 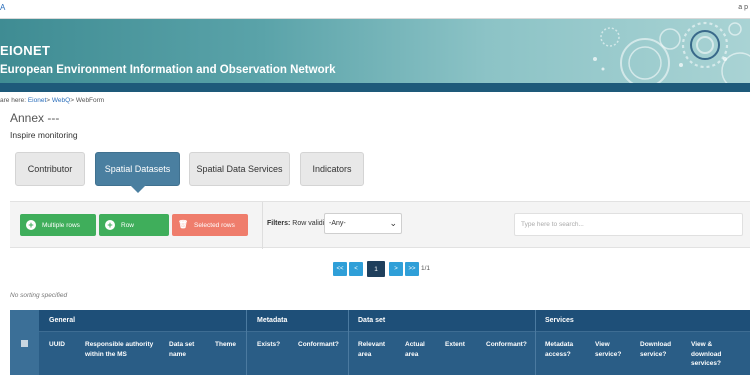 I want to click on pagination-next-button: >, so click(x=396, y=269).